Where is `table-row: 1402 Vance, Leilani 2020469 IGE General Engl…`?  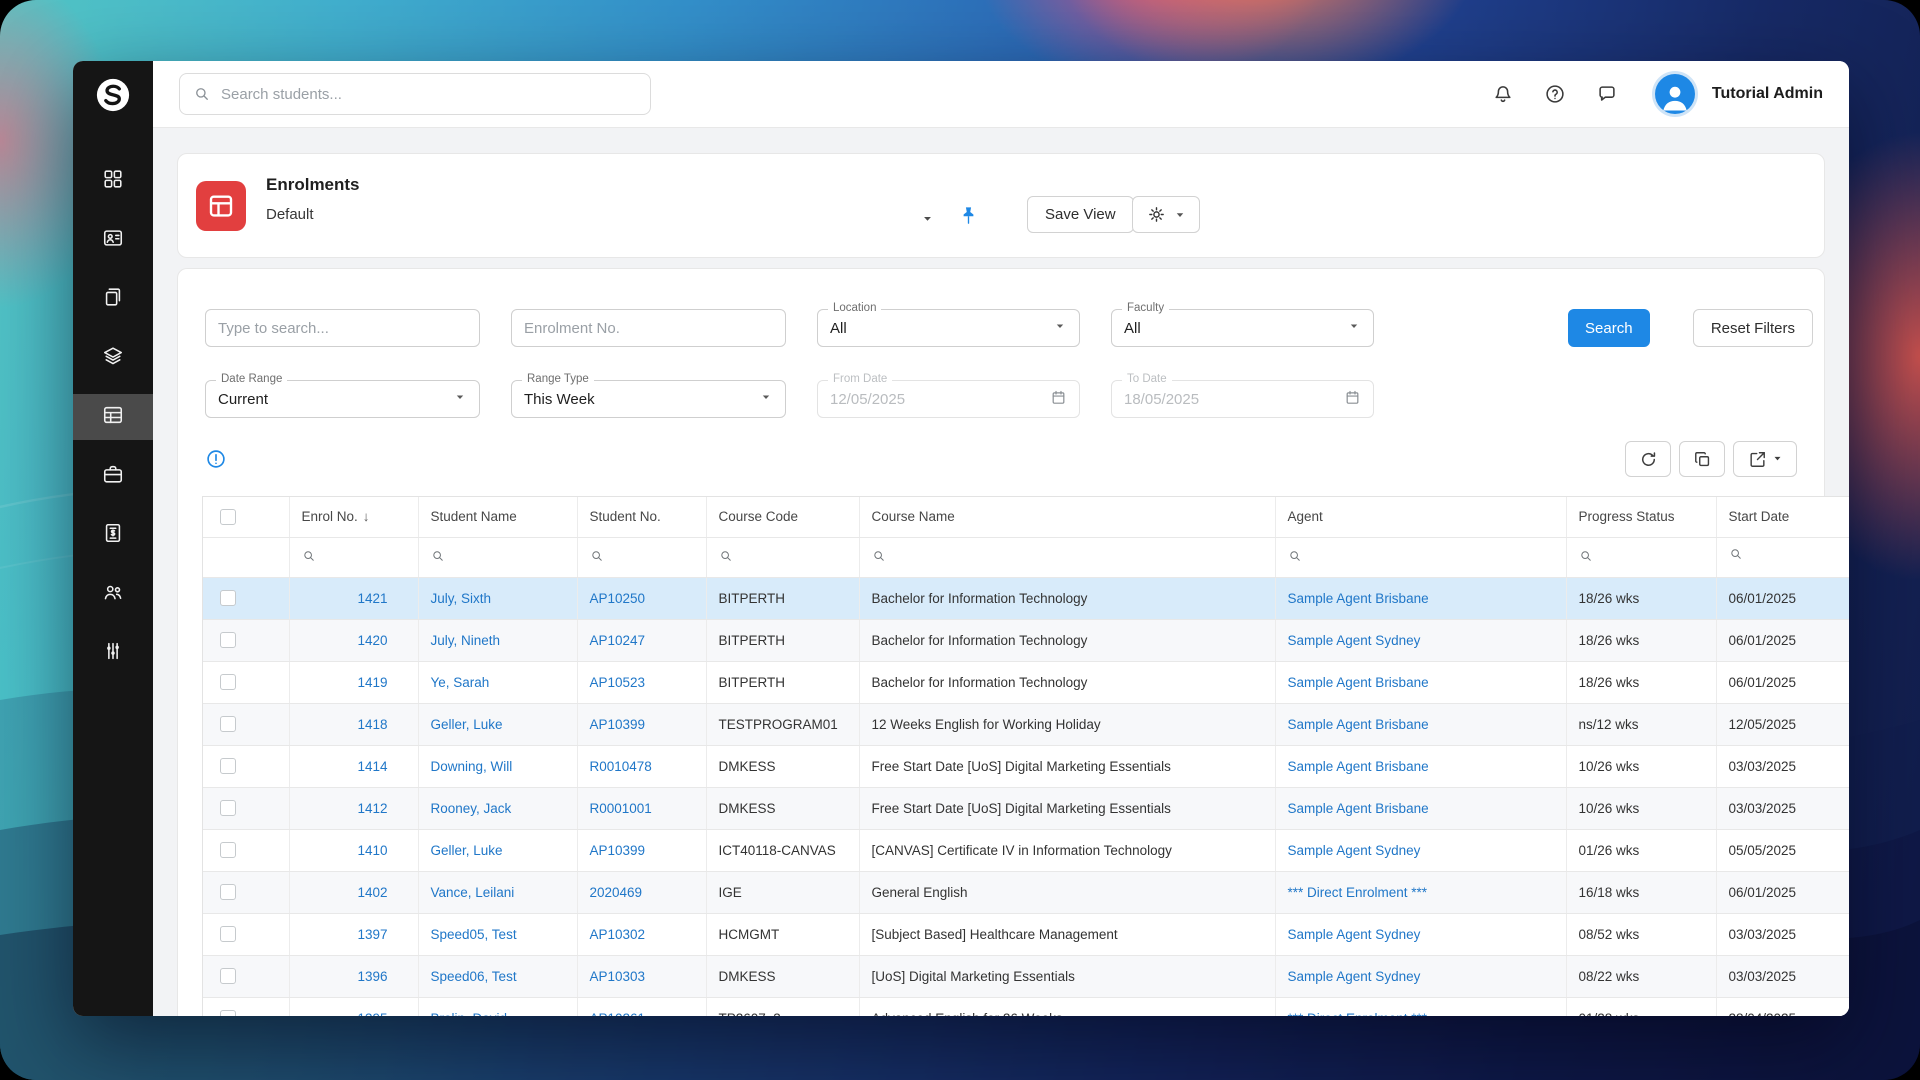
table-row: 1402 Vance, Leilani 2020469 IGE General Engl… is located at coordinates (1026, 892).